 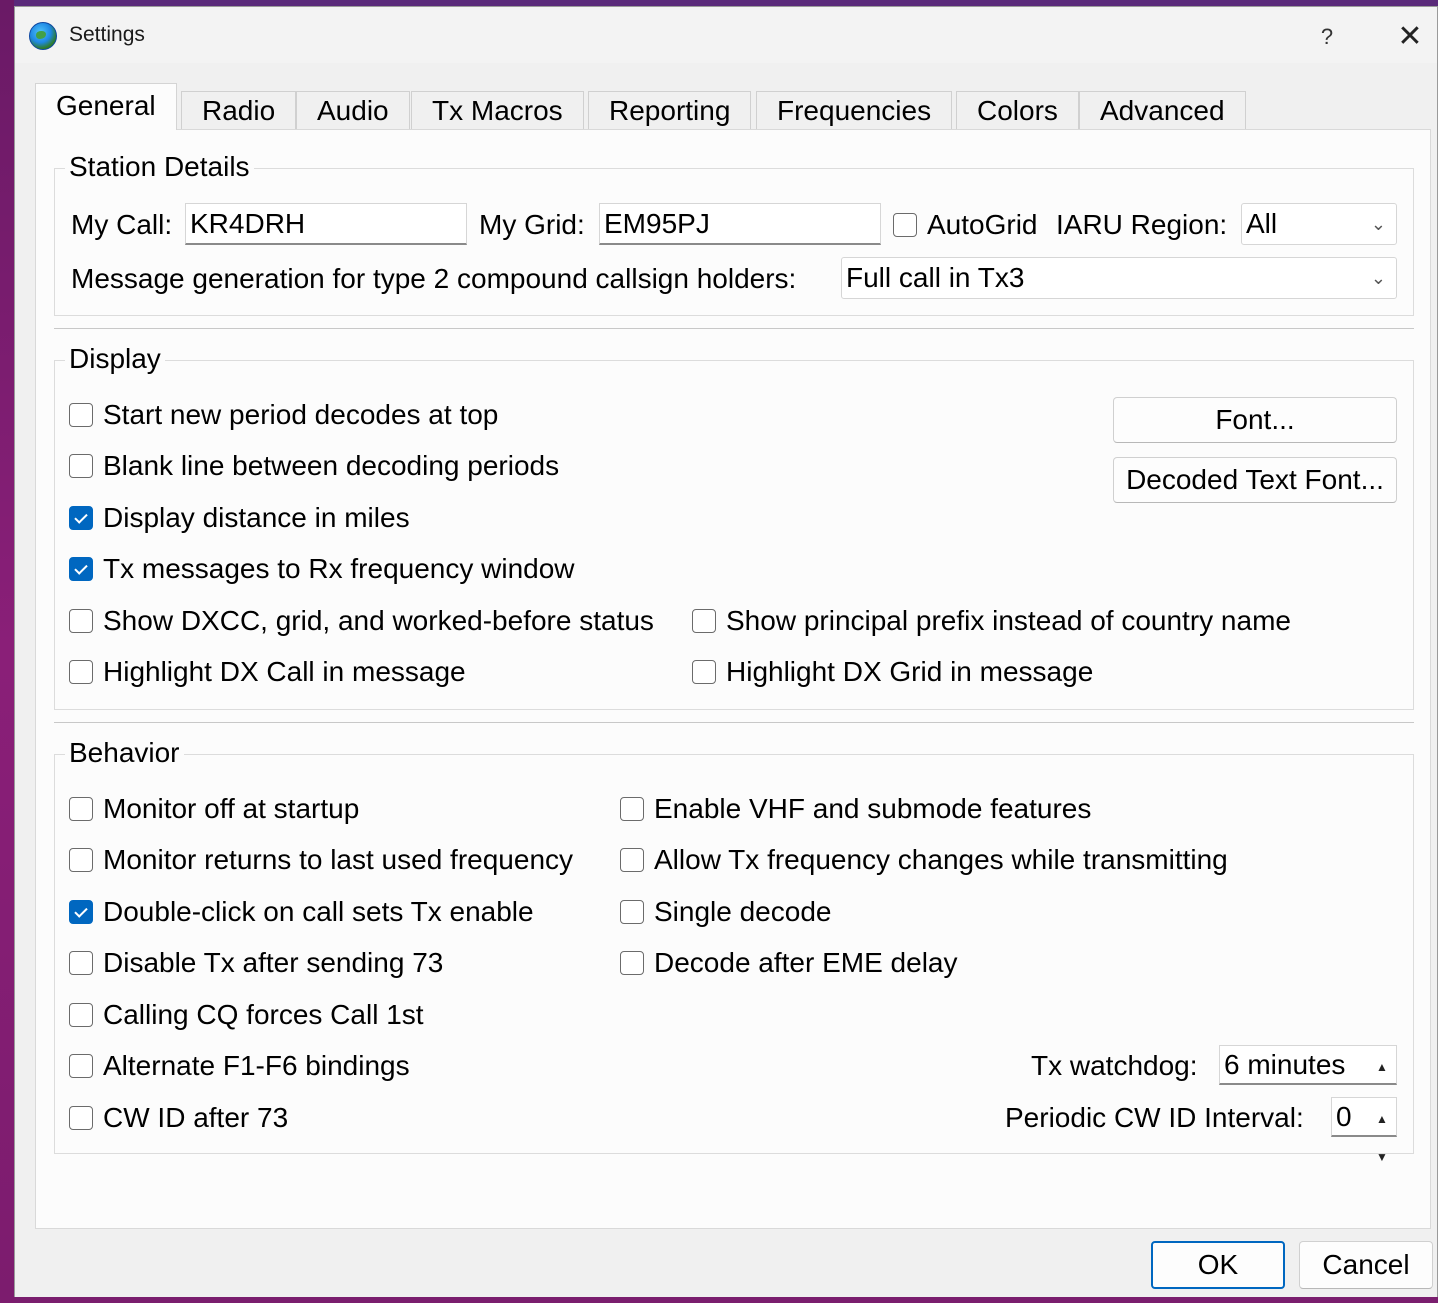 What do you see at coordinates (1410, 37) in the screenshot?
I see `close-icon: ✕` at bounding box center [1410, 37].